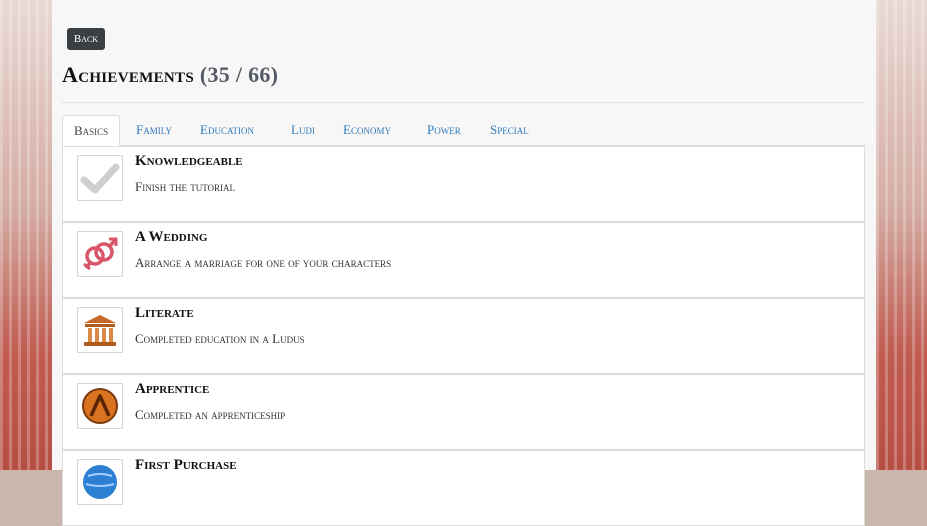 The image size is (927, 526). Describe the element at coordinates (901, 235) in the screenshot. I see `background-right` at that location.